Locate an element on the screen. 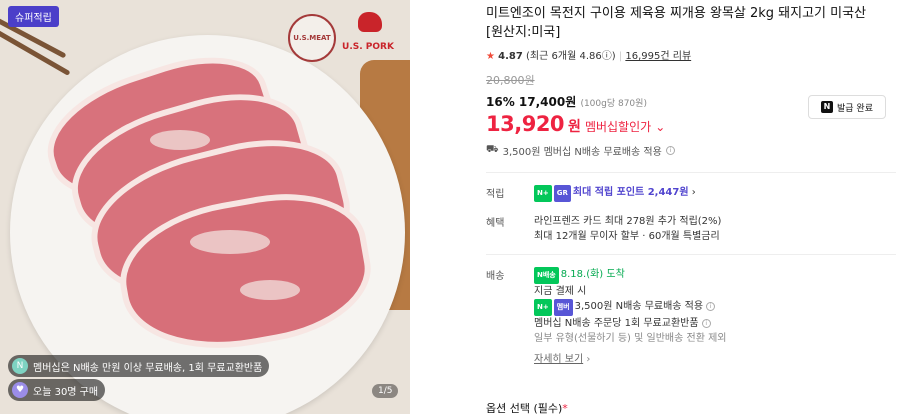 The width and height of the screenshot is (900, 414). delivery-label: 배송 is located at coordinates (495, 276).